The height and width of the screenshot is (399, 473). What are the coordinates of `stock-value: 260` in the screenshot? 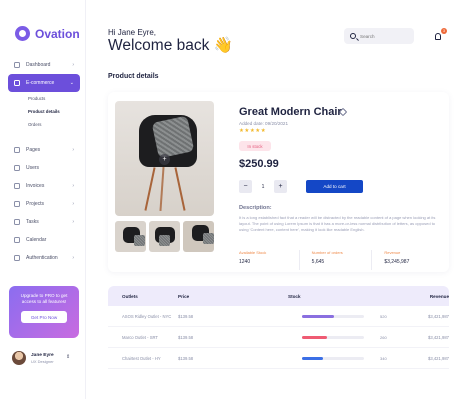 It's located at (383, 337).